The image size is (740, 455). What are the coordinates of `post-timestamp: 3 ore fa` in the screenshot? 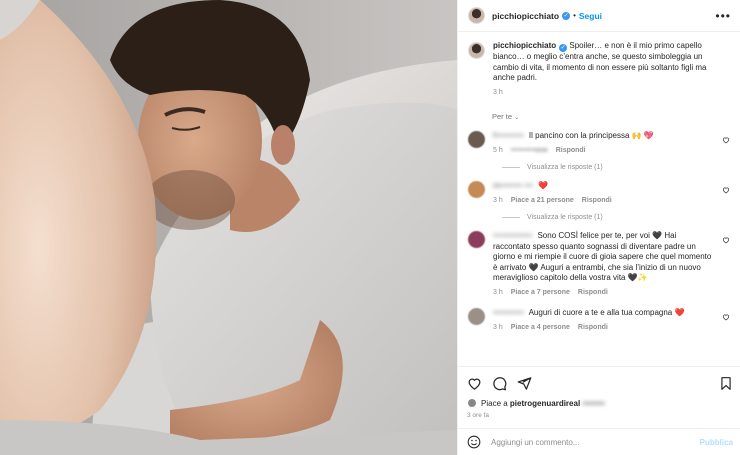 It's located at (478, 415).